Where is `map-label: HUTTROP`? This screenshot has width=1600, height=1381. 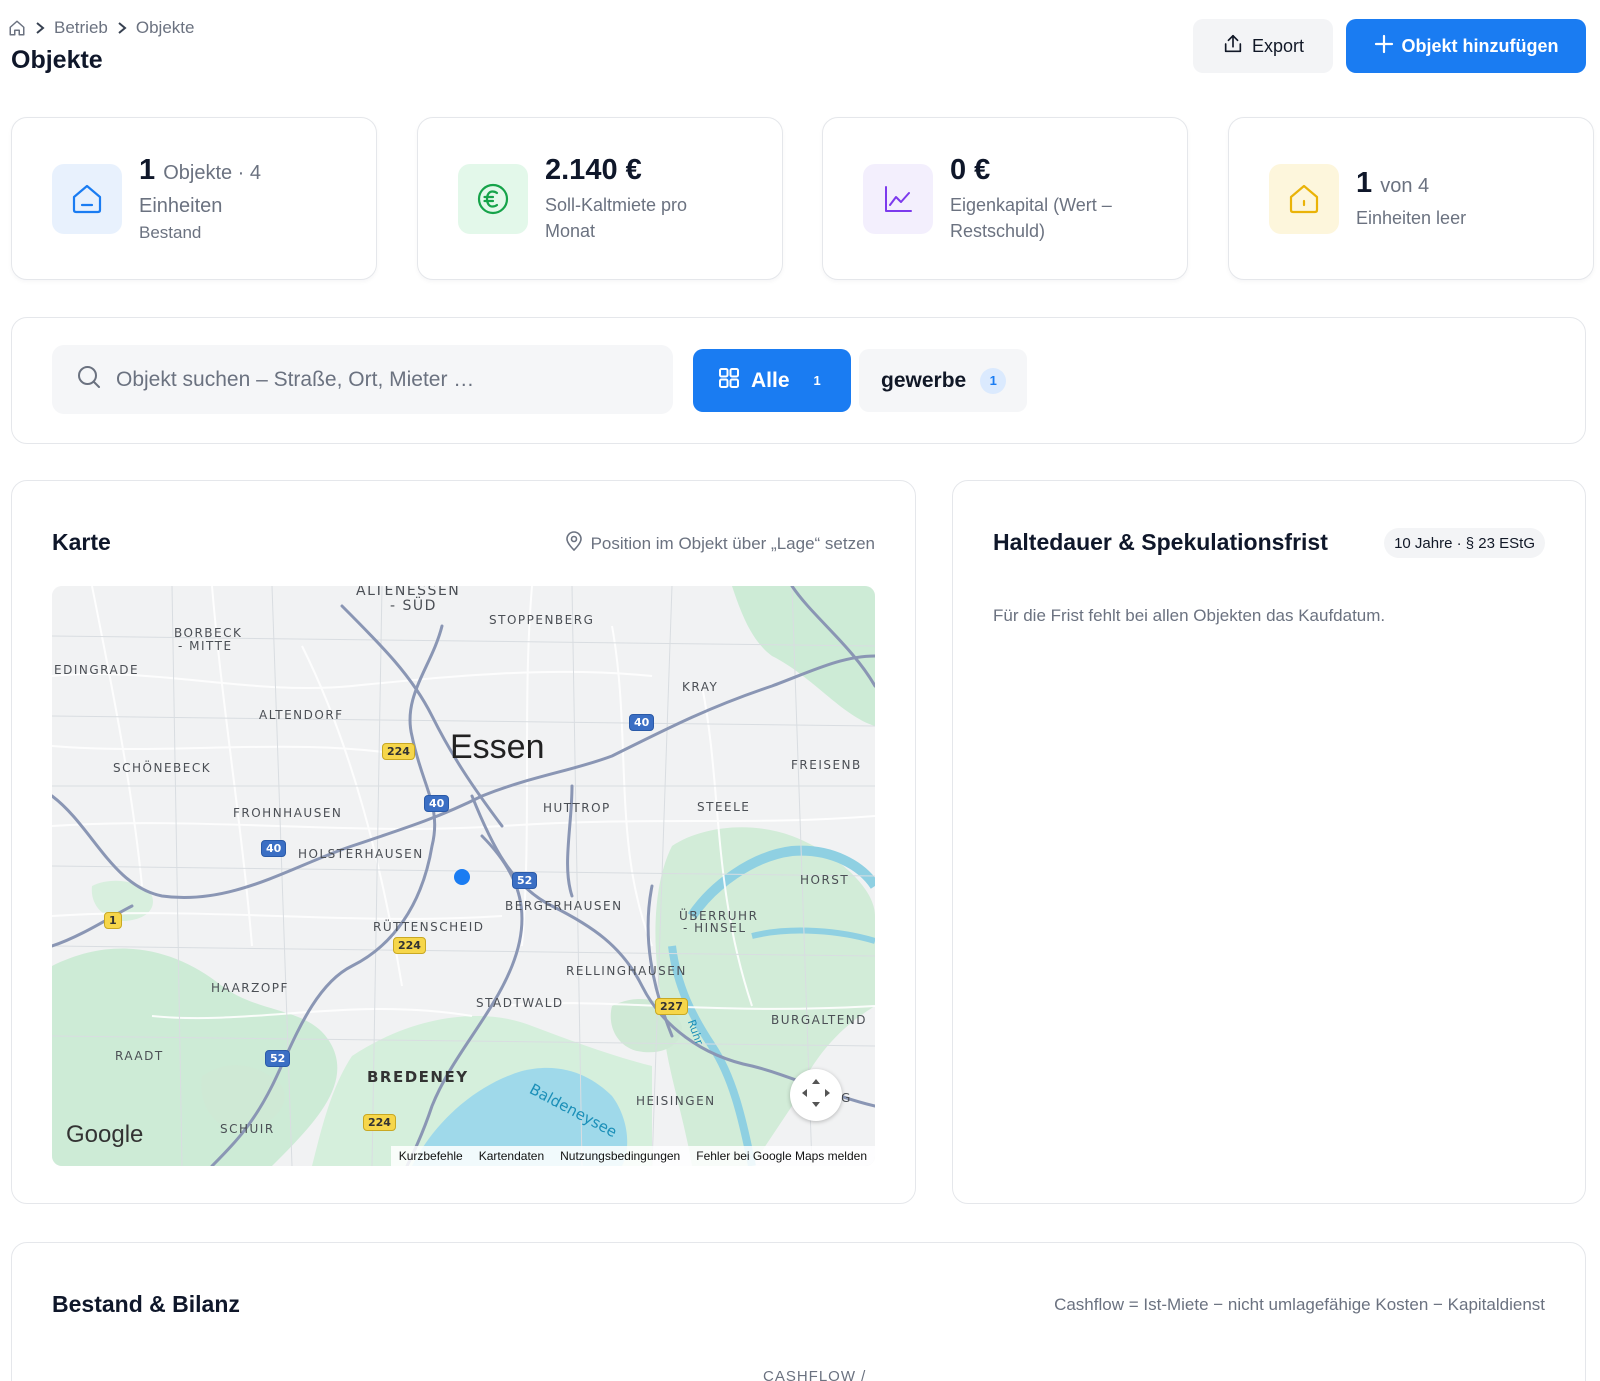 map-label: HUTTROP is located at coordinates (577, 808).